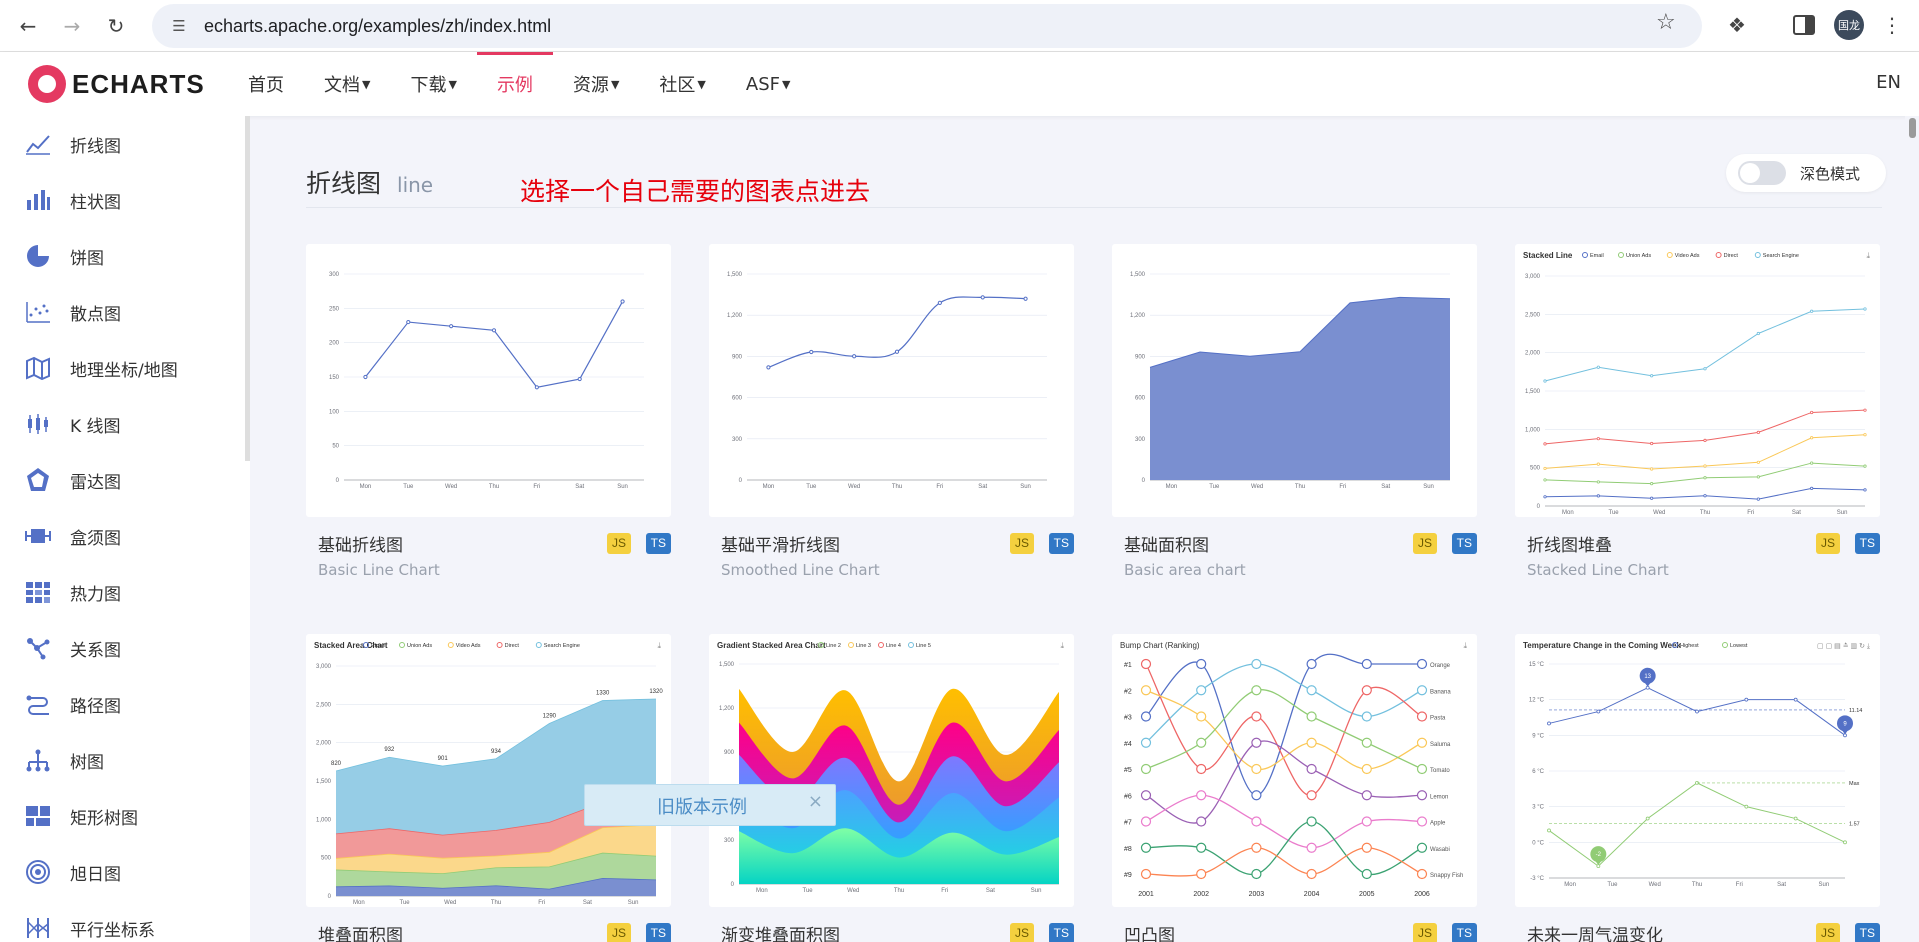 The image size is (1919, 942). What do you see at coordinates (125, 872) in the screenshot?
I see `sidebar-item: 旭日图` at bounding box center [125, 872].